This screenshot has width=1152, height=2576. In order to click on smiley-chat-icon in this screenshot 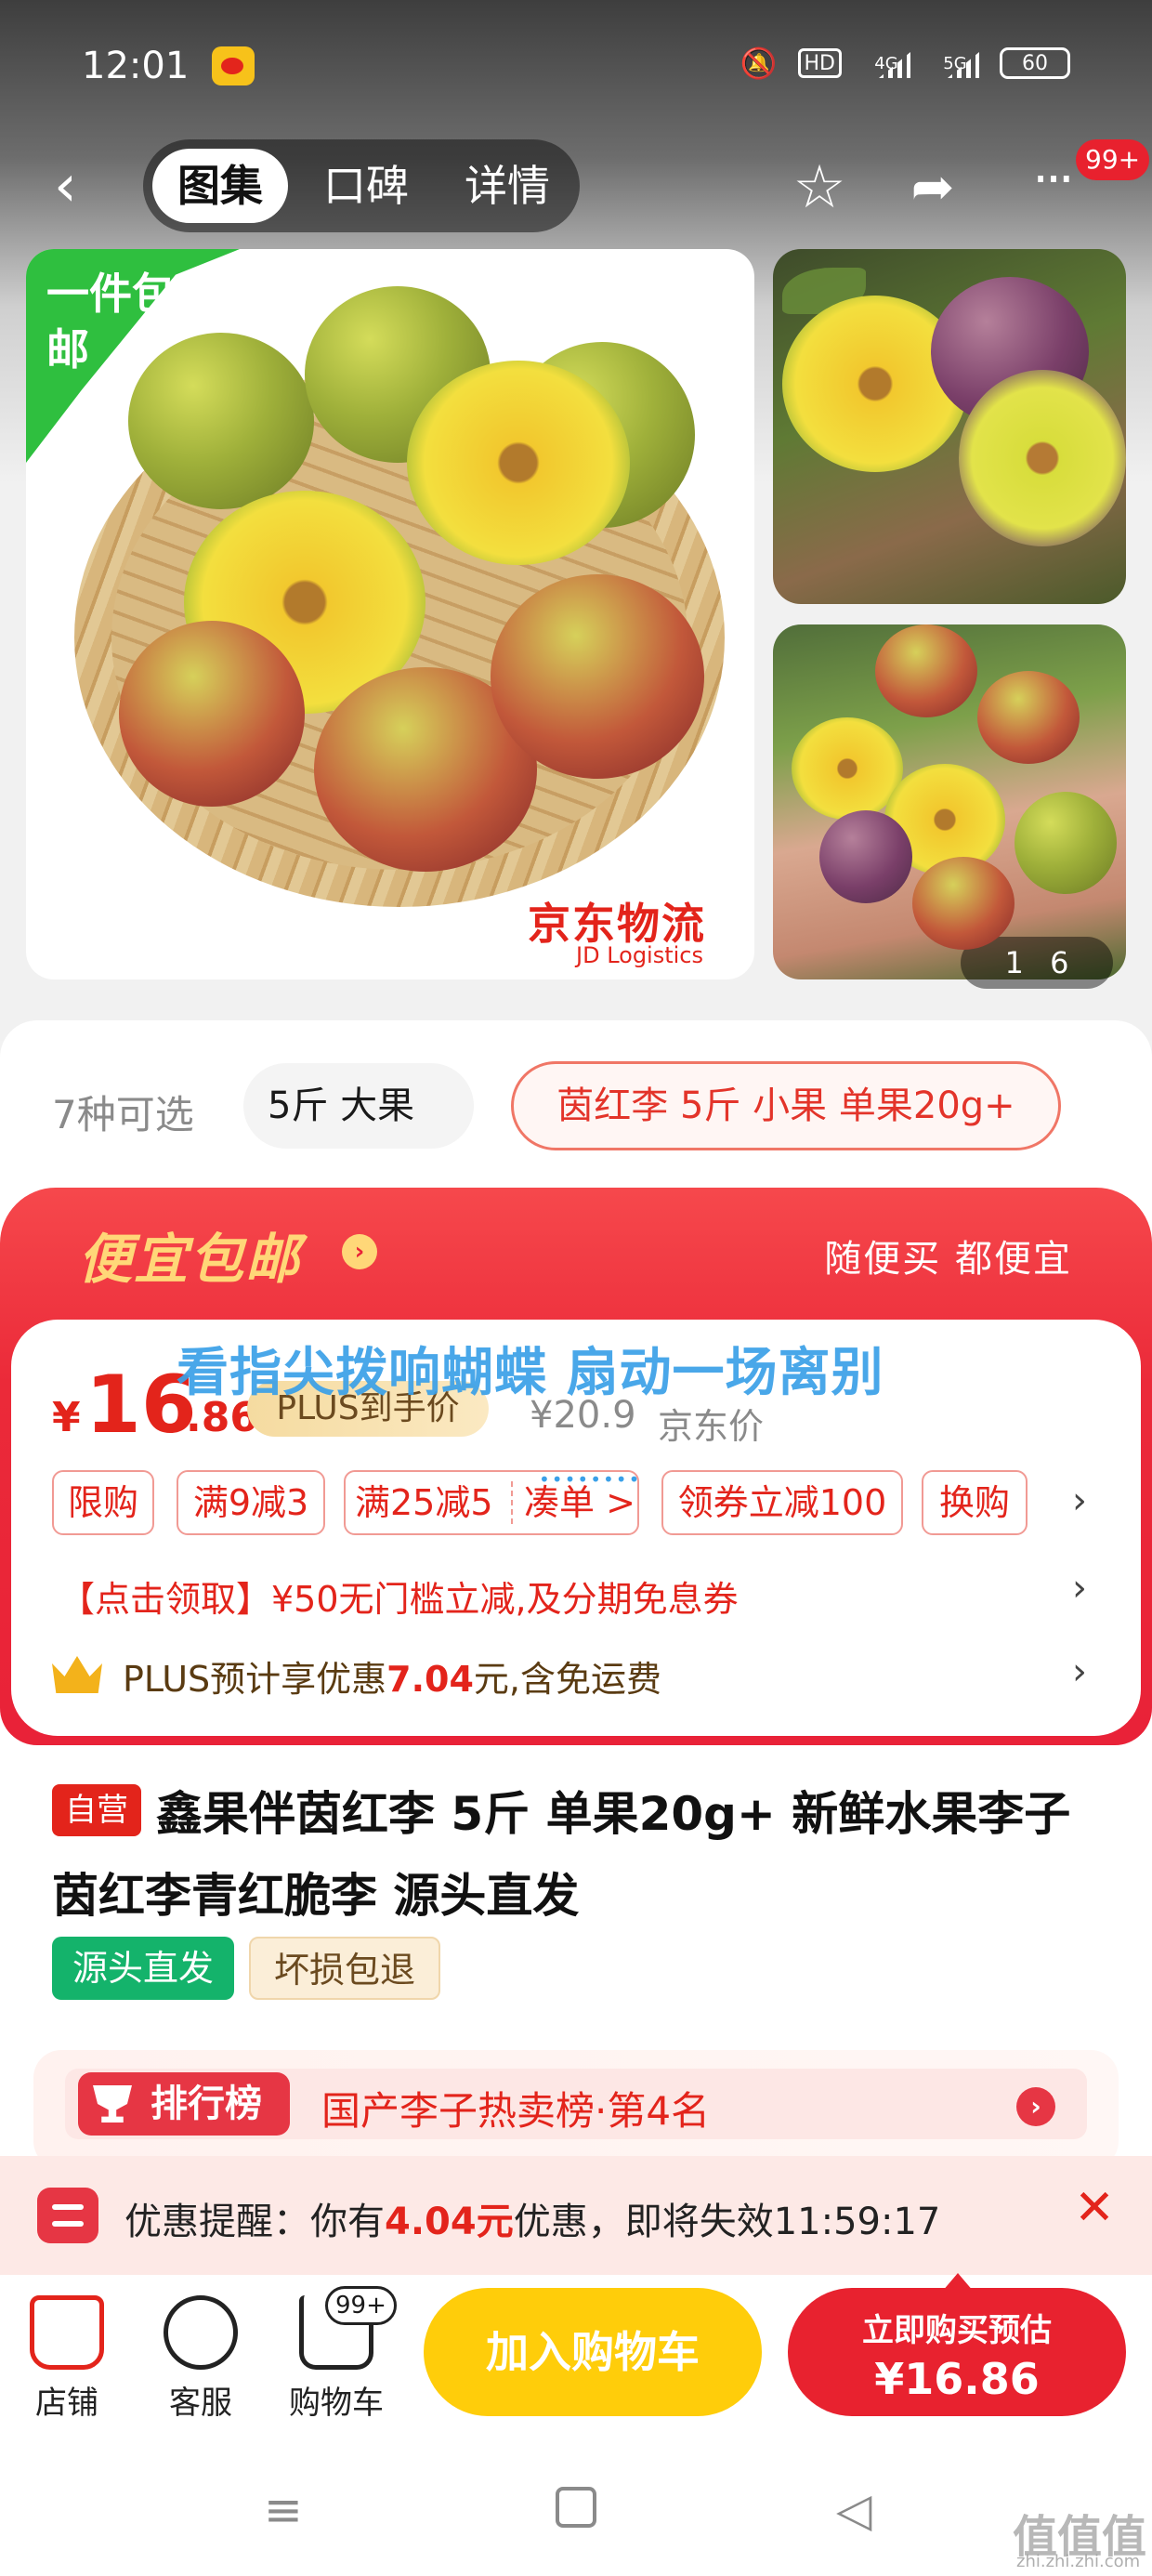, I will do `click(201, 2332)`.